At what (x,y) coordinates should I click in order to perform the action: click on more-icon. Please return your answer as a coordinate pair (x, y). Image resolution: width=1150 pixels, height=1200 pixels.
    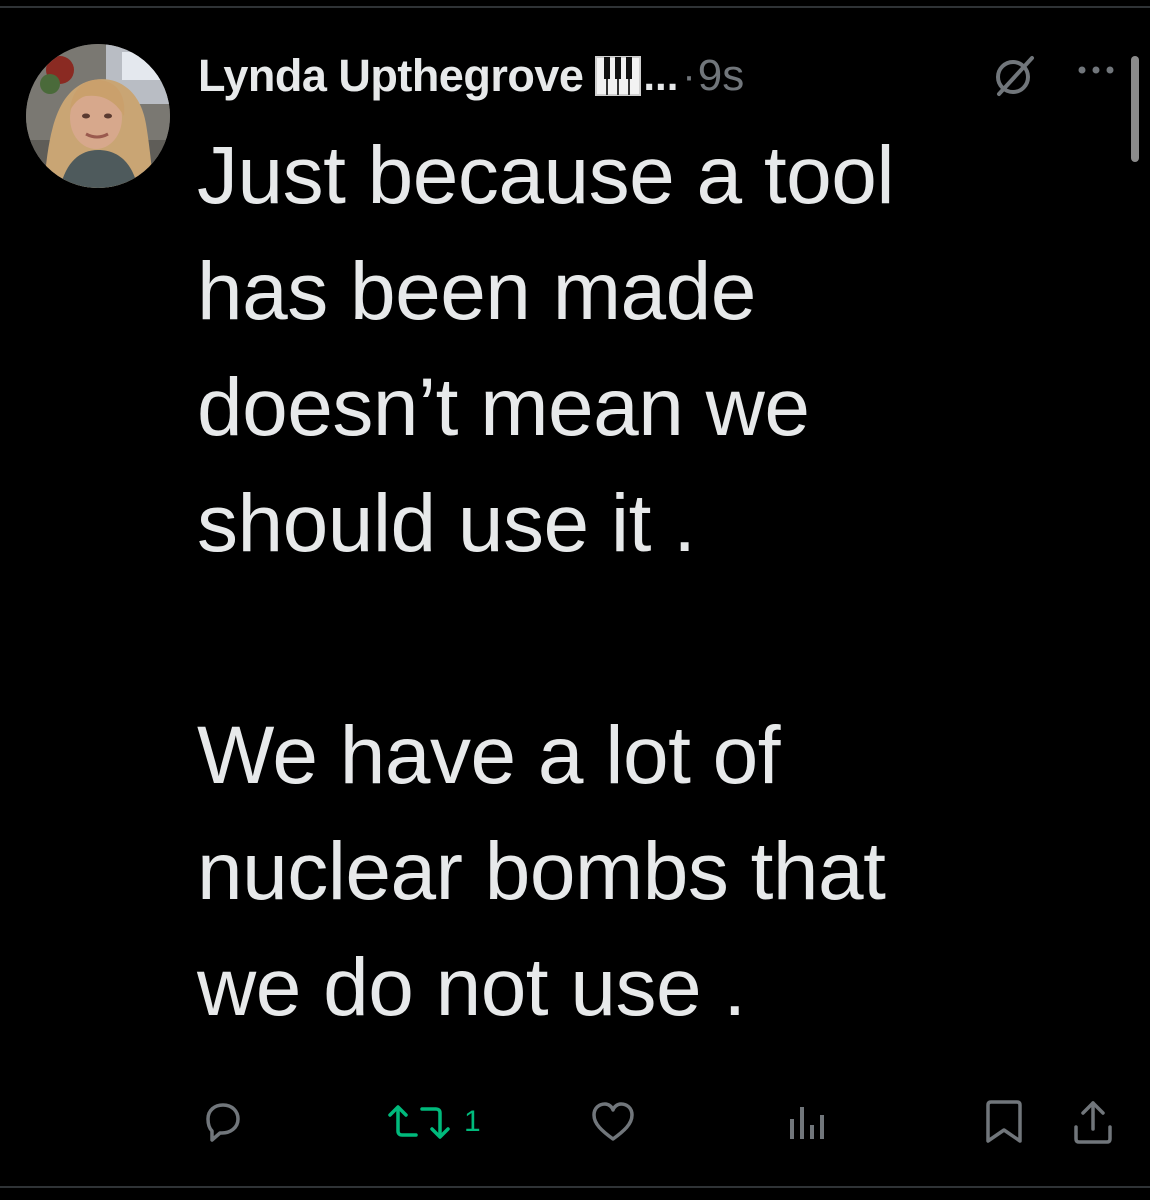
    Looking at the image, I should click on (1096, 70).